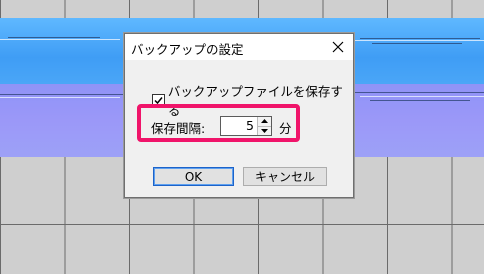 The image size is (484, 274). Describe the element at coordinates (178, 128) in the screenshot. I see `interval-label: 保存間隔:` at that location.